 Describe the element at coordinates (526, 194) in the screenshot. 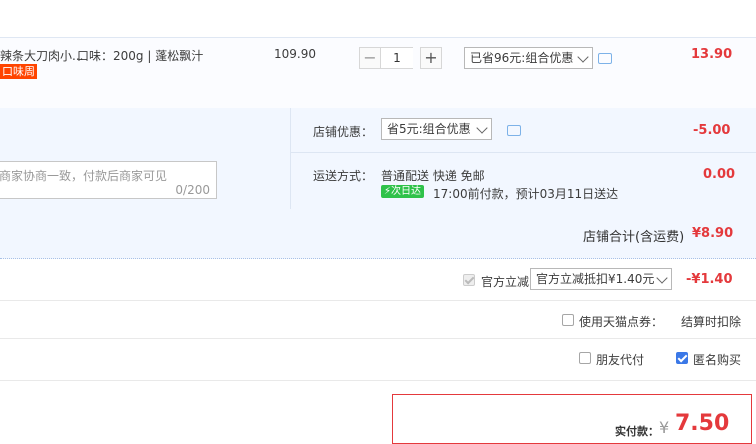

I see `shipping-note: 17:00前付款，预计03月11日送达` at that location.